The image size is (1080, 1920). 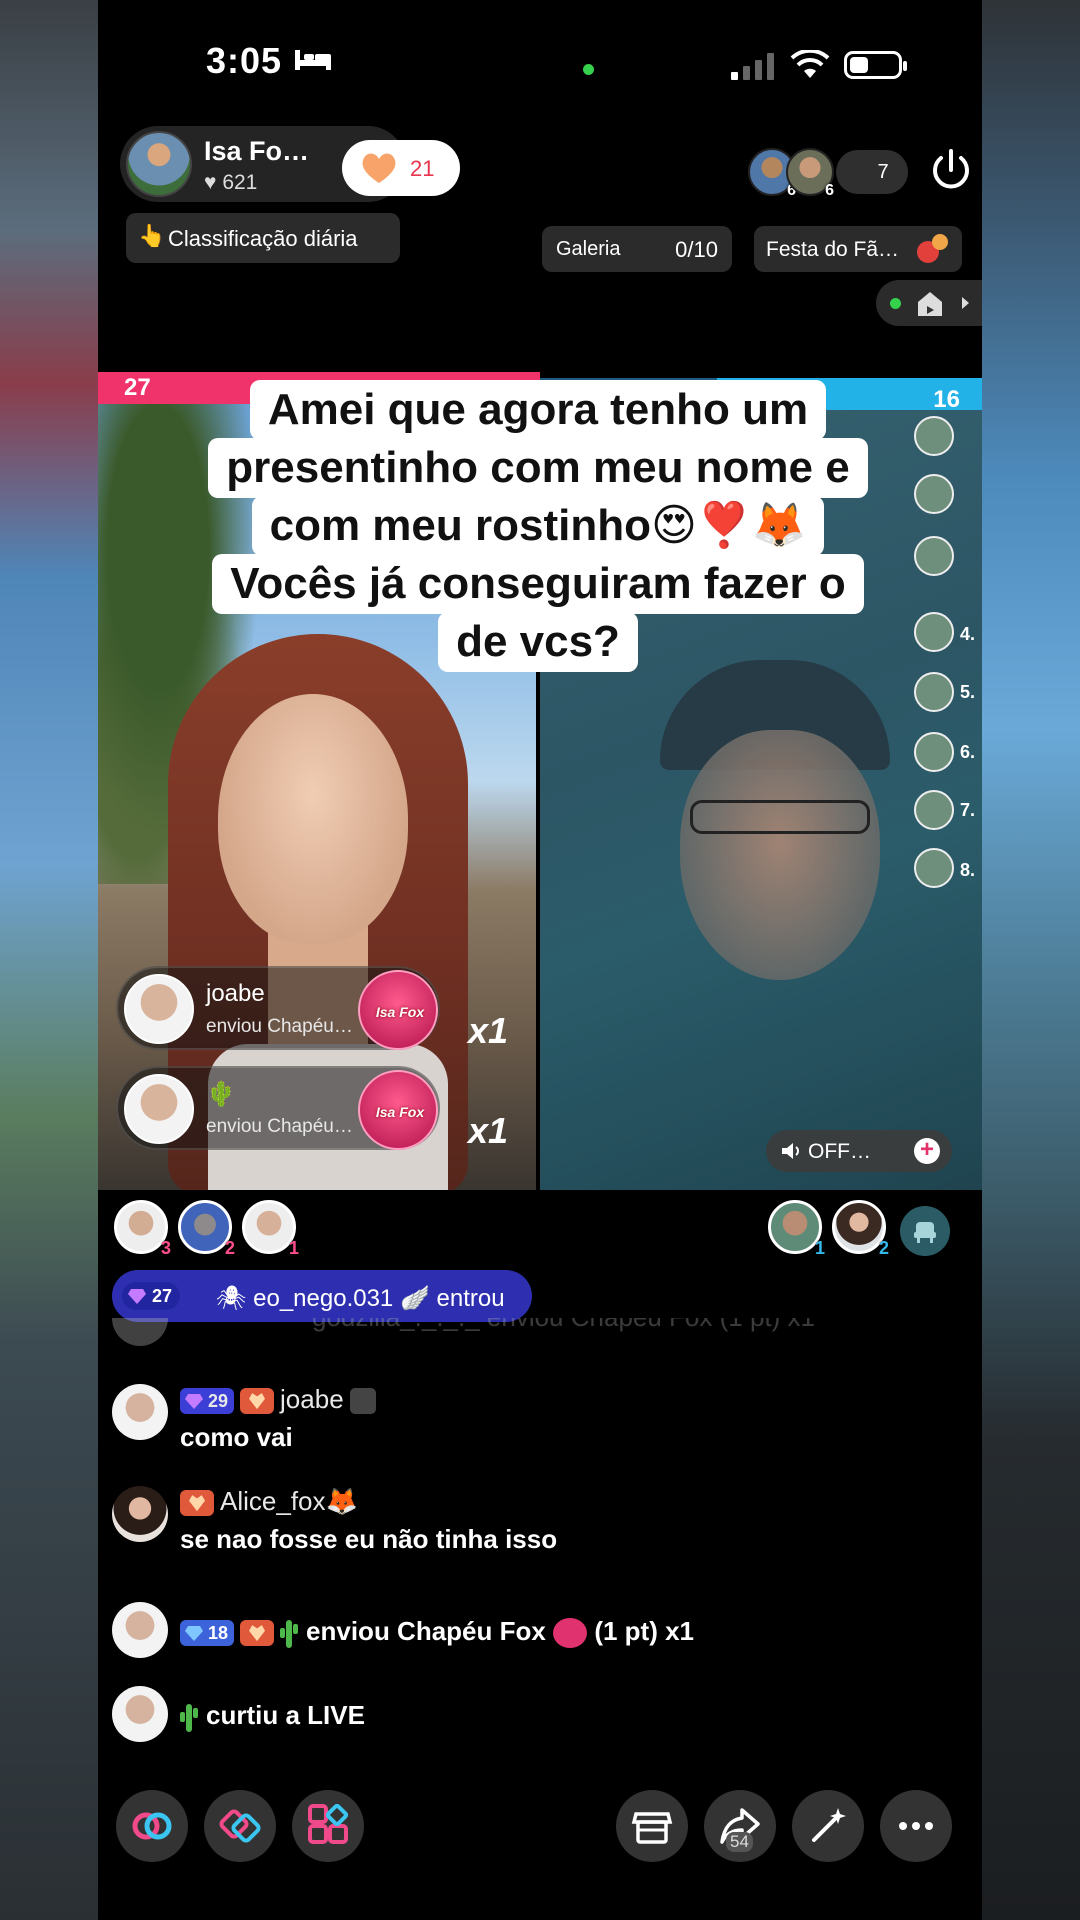 What do you see at coordinates (165, 1248) in the screenshot?
I see `gifter-rank: 3` at bounding box center [165, 1248].